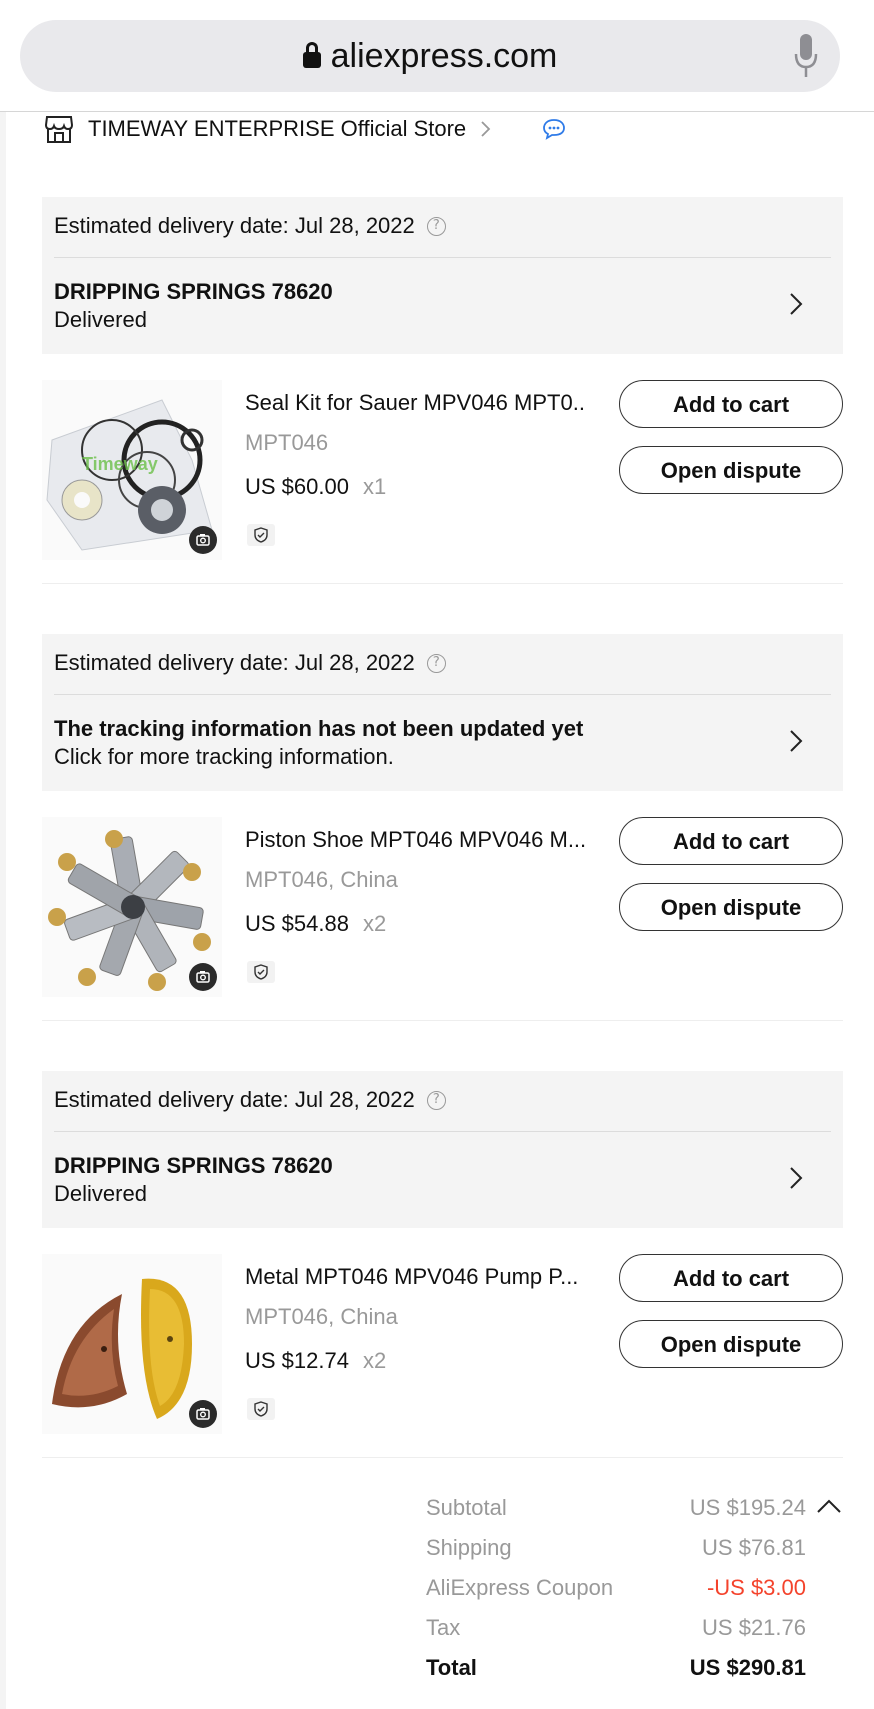 Image resolution: width=874 pixels, height=1709 pixels. Describe the element at coordinates (451, 1667) in the screenshot. I see `total-label: Total` at that location.